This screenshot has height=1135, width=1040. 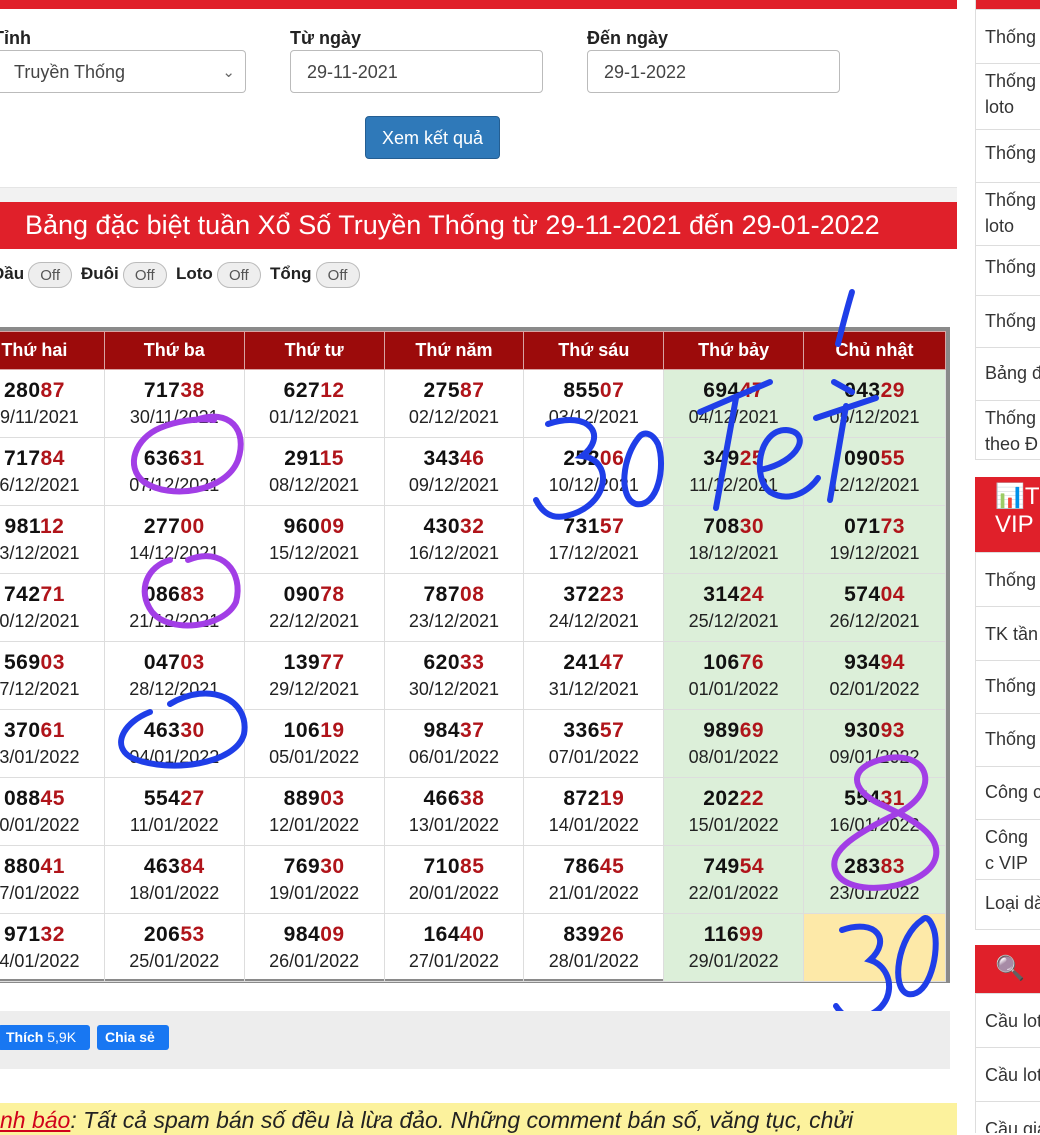 I want to click on result-cell: 88041 17/01/2022, so click(x=52, y=879).